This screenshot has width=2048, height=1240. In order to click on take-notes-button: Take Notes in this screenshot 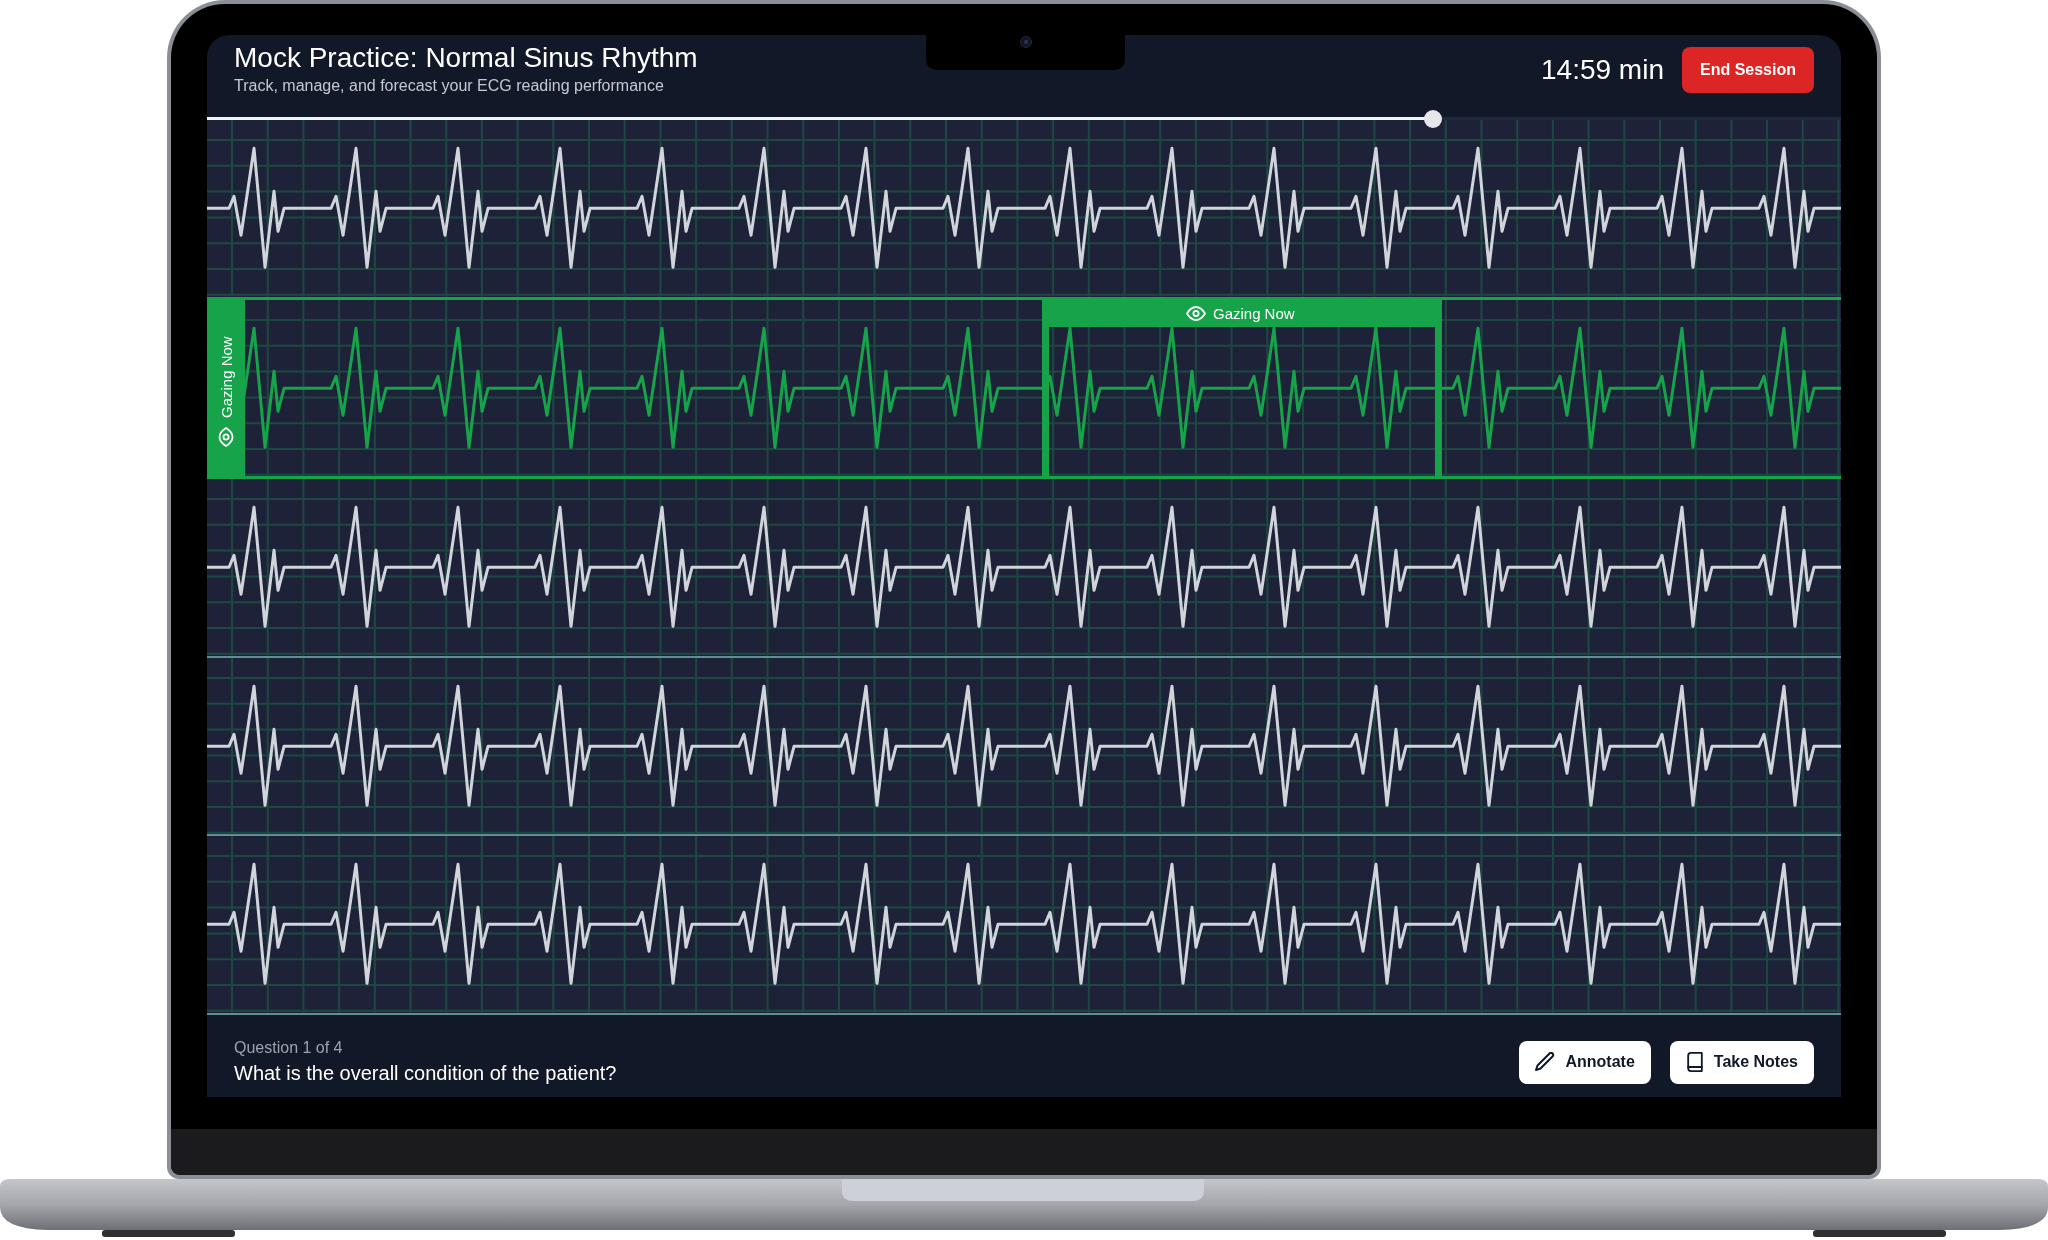, I will do `click(1741, 1062)`.